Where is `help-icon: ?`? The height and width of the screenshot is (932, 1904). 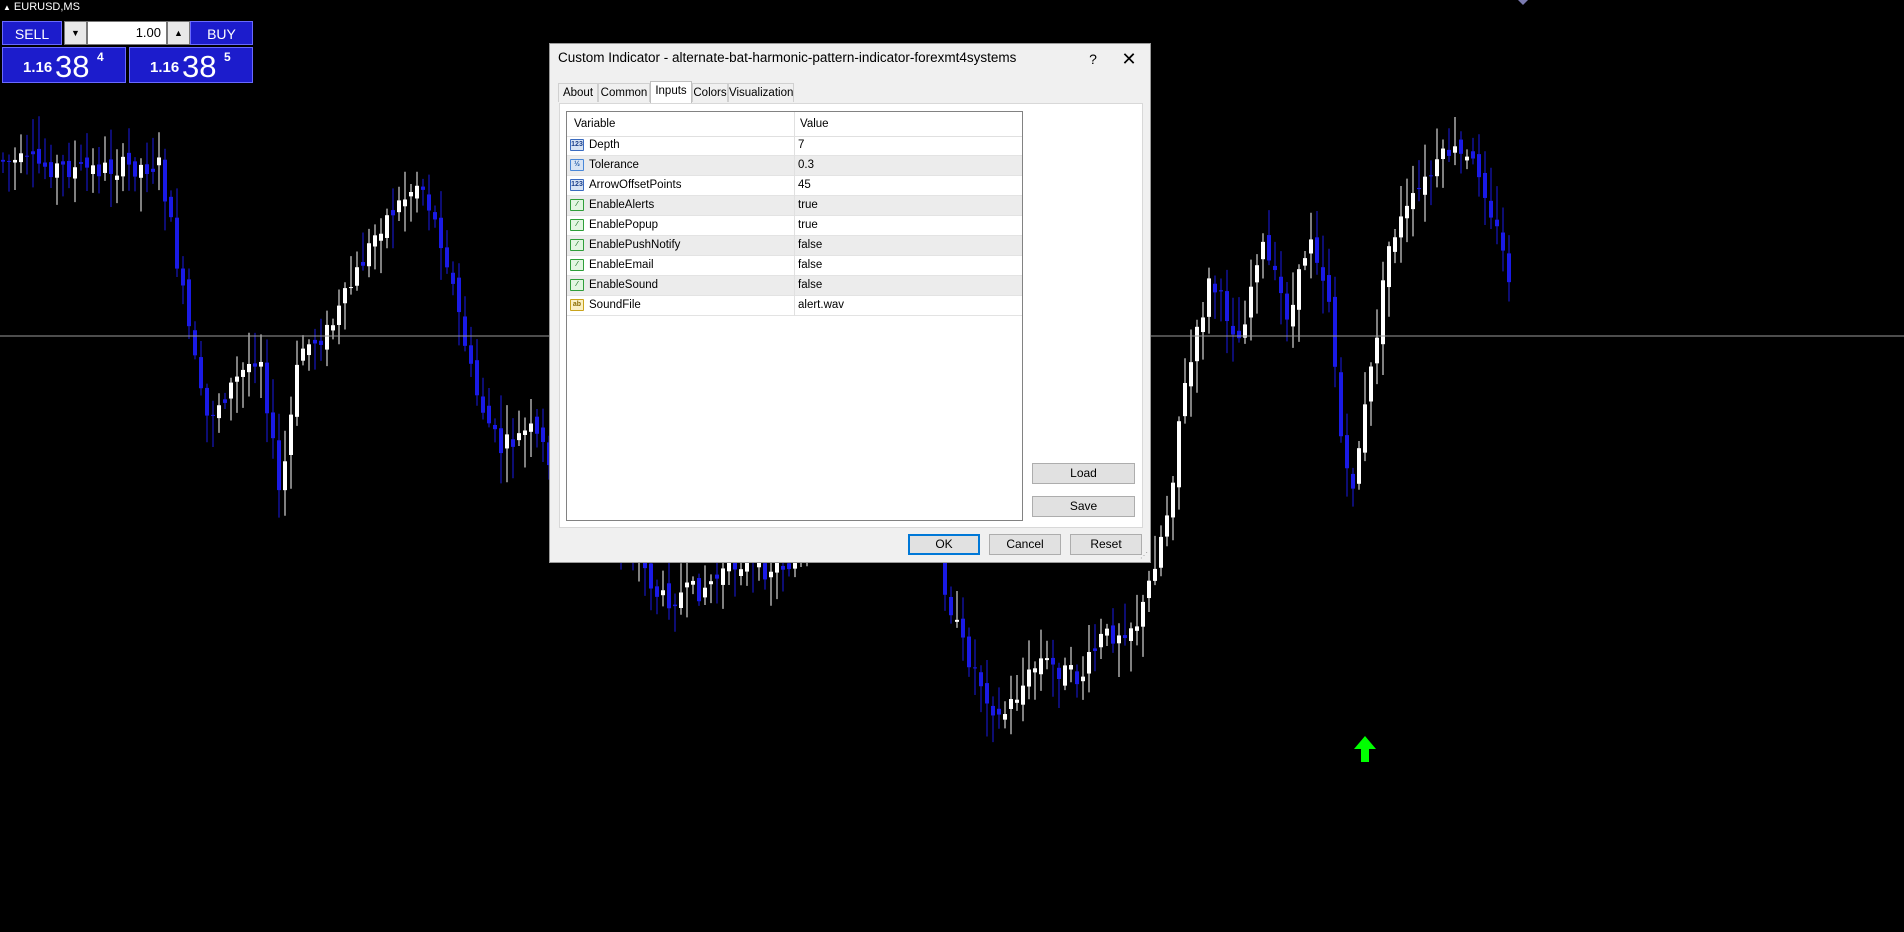 help-icon: ? is located at coordinates (1093, 59).